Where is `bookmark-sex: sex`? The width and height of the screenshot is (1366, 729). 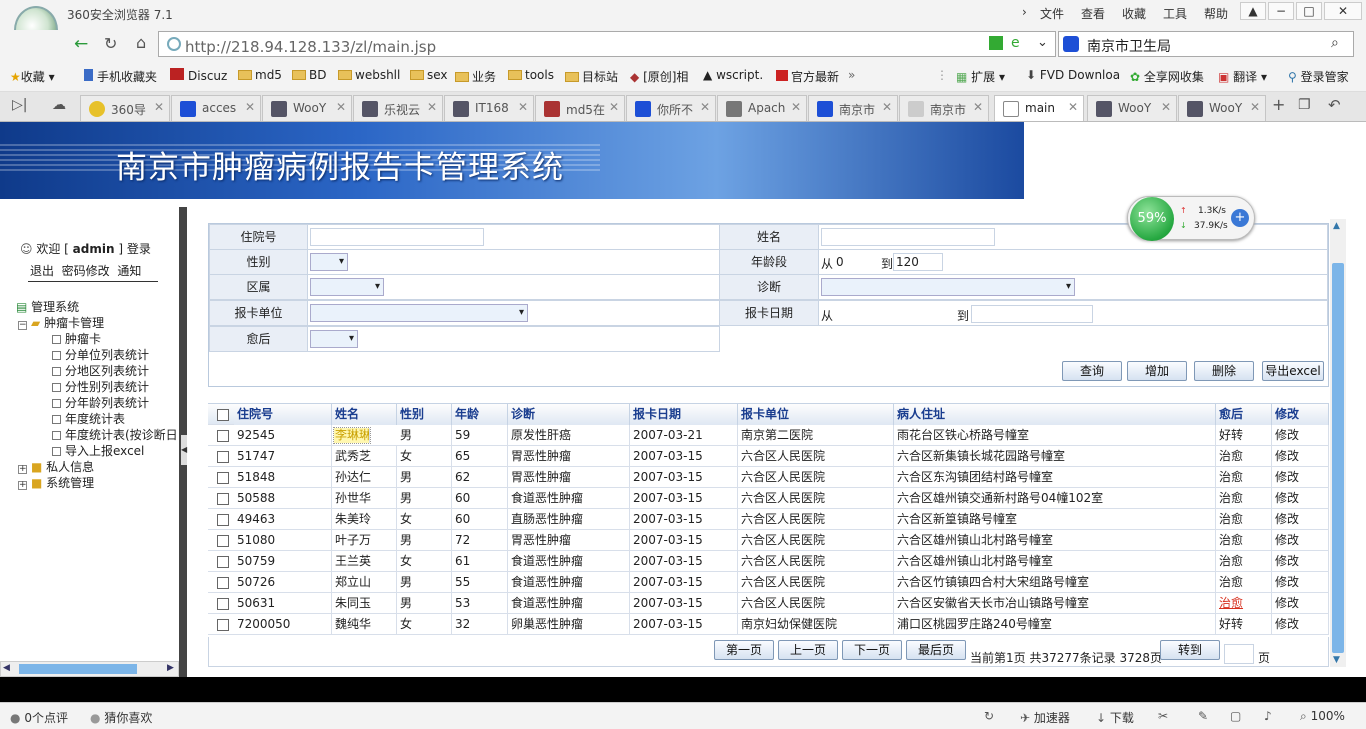 bookmark-sex: sex is located at coordinates (429, 75).